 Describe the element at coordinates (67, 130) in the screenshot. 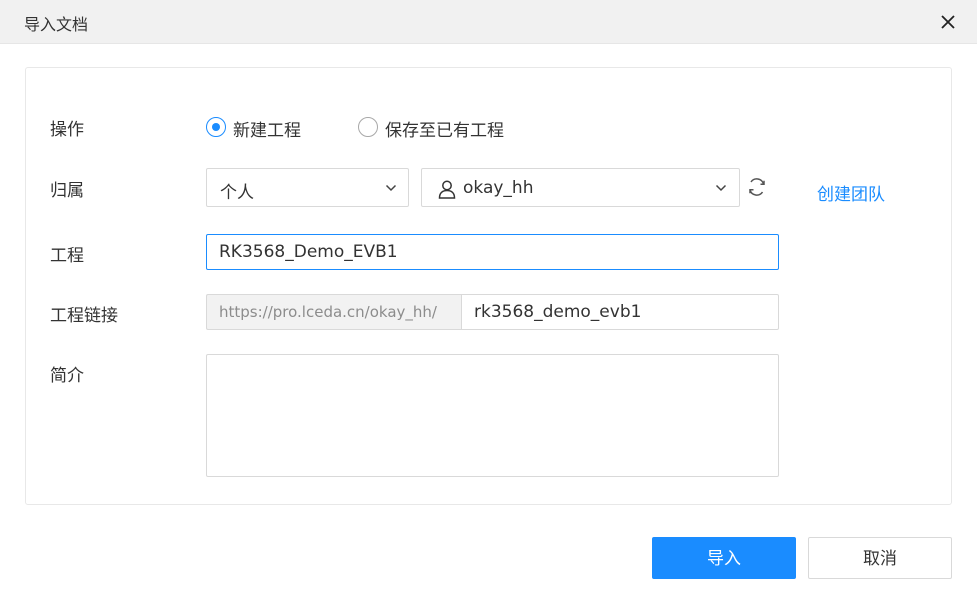

I see `operation-label: 操作` at that location.